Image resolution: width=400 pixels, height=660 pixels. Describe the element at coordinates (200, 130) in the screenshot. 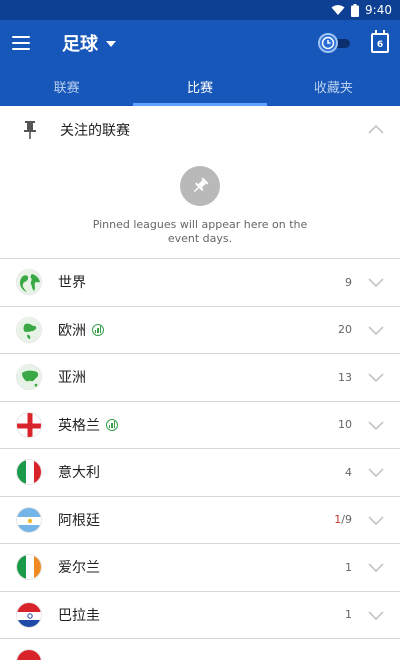

I see `pinned-leagues-header: 关注的联赛` at that location.